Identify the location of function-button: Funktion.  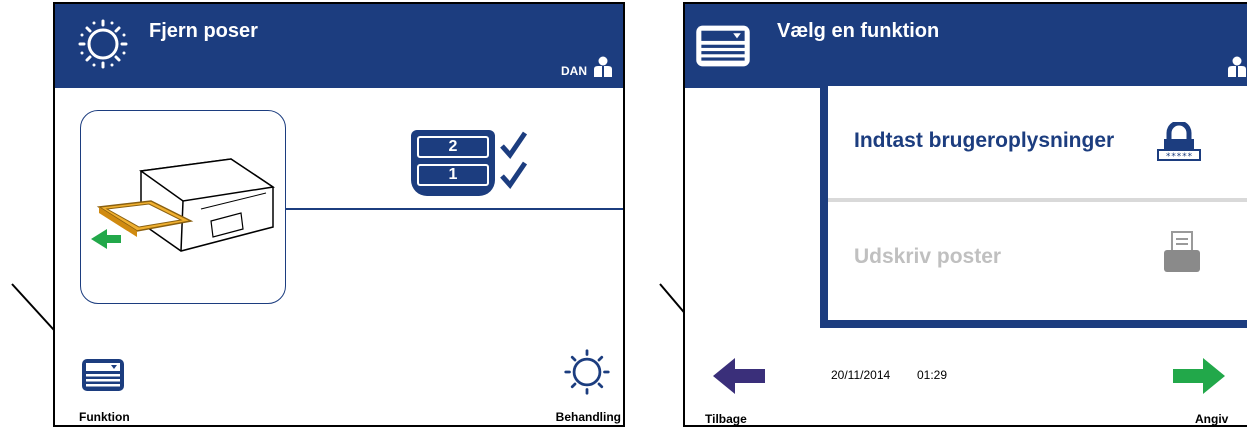
(112, 389).